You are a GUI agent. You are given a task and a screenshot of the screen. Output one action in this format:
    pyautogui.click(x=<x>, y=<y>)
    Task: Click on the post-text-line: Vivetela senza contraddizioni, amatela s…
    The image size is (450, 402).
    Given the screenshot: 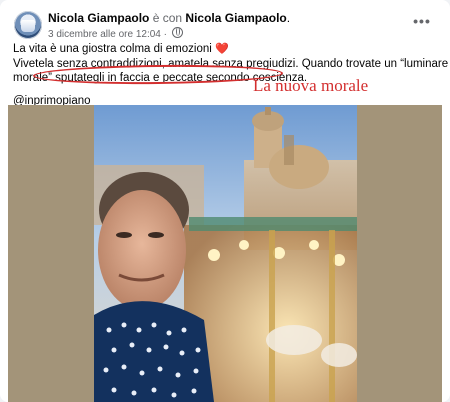 What is the action you would take?
    pyautogui.click(x=231, y=63)
    